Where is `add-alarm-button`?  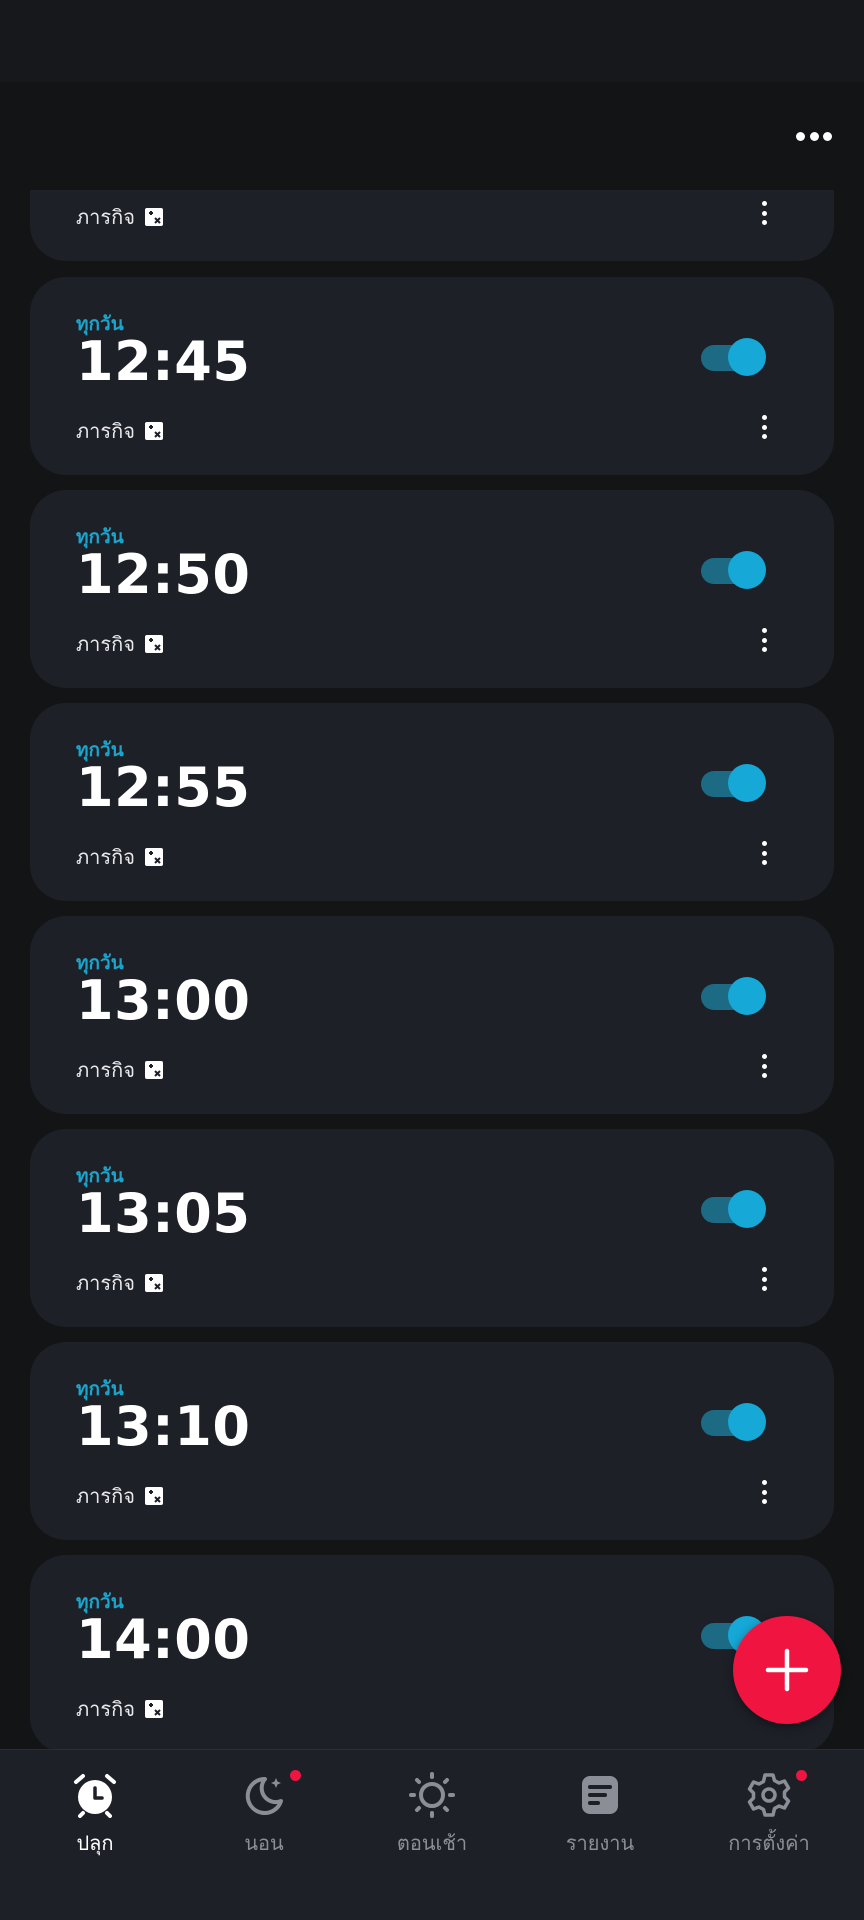 add-alarm-button is located at coordinates (787, 1670).